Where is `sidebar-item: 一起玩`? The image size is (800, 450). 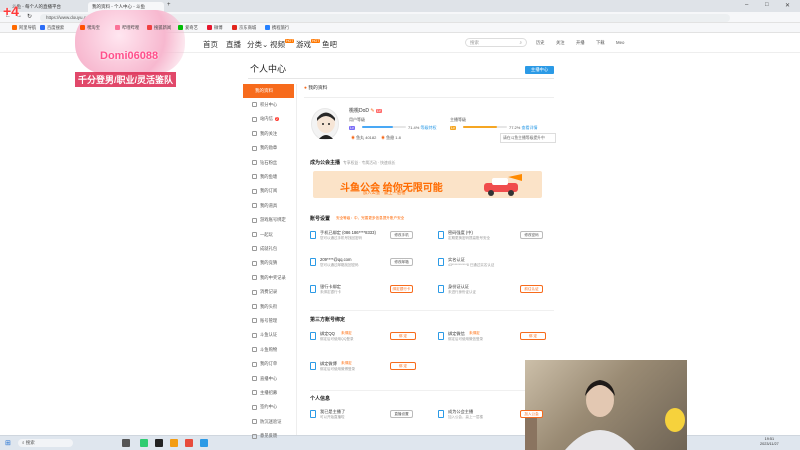 sidebar-item: 一起玩 is located at coordinates (262, 235).